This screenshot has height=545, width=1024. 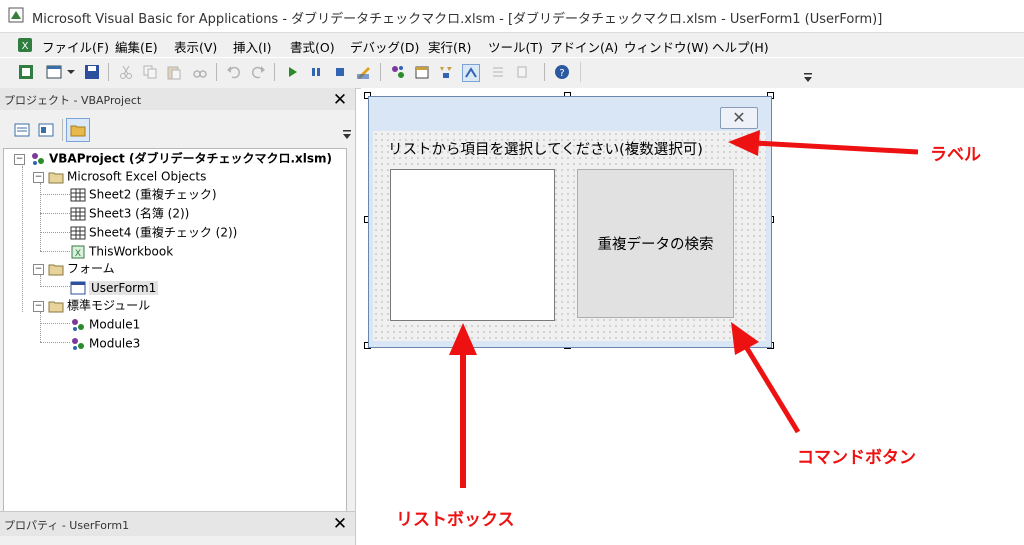 What do you see at coordinates (22, 130) in the screenshot?
I see `view-code-icon` at bounding box center [22, 130].